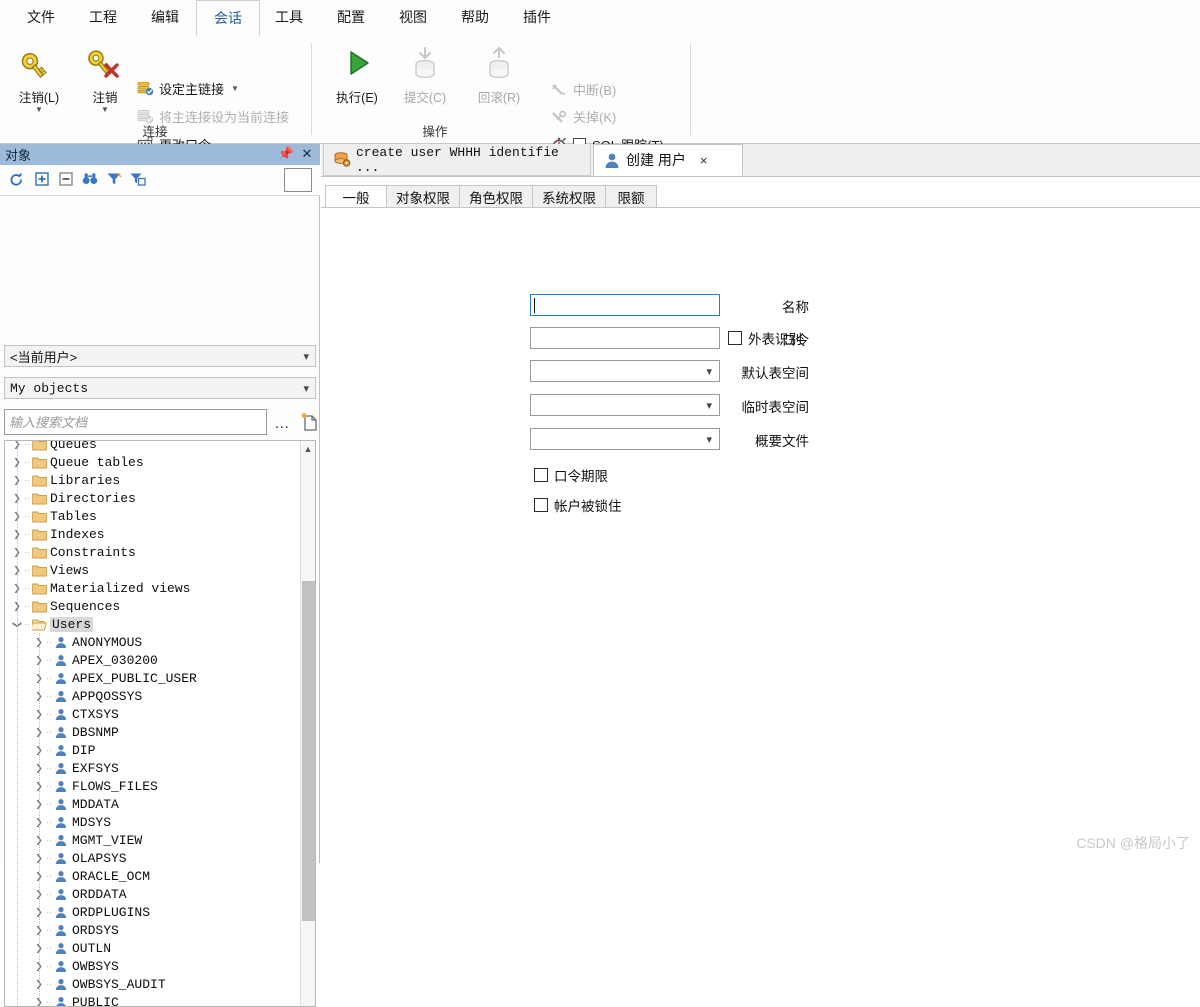 This screenshot has width=1200, height=1007. I want to click on tree-user-owbsys: ❯··OWBSYS, so click(153, 966).